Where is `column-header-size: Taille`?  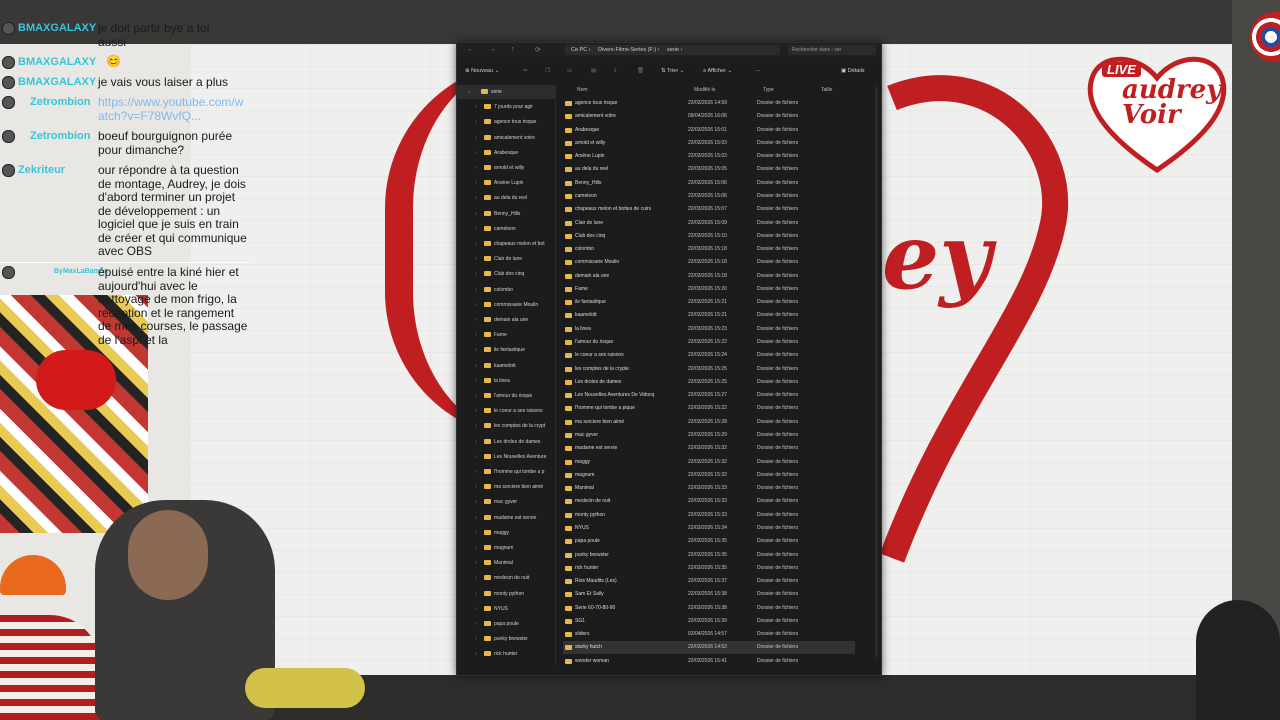 column-header-size: Taille is located at coordinates (826, 90).